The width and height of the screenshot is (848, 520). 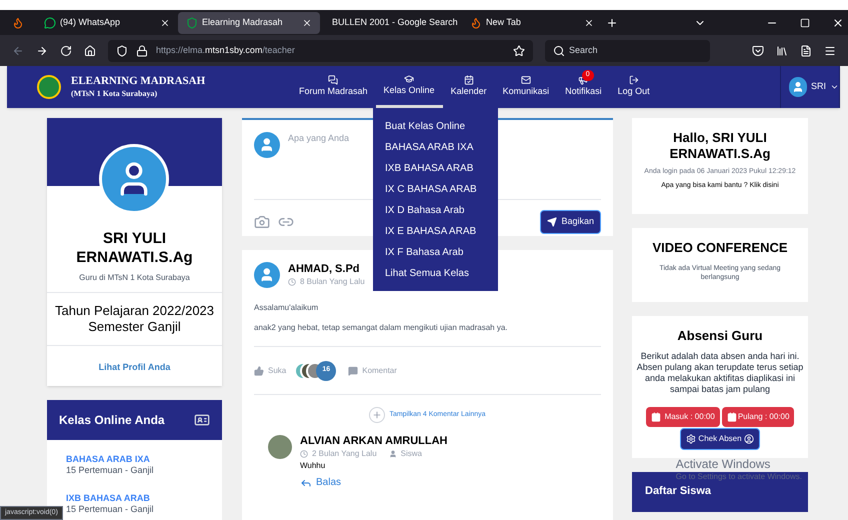 I want to click on user-circle-icon, so click(x=749, y=439).